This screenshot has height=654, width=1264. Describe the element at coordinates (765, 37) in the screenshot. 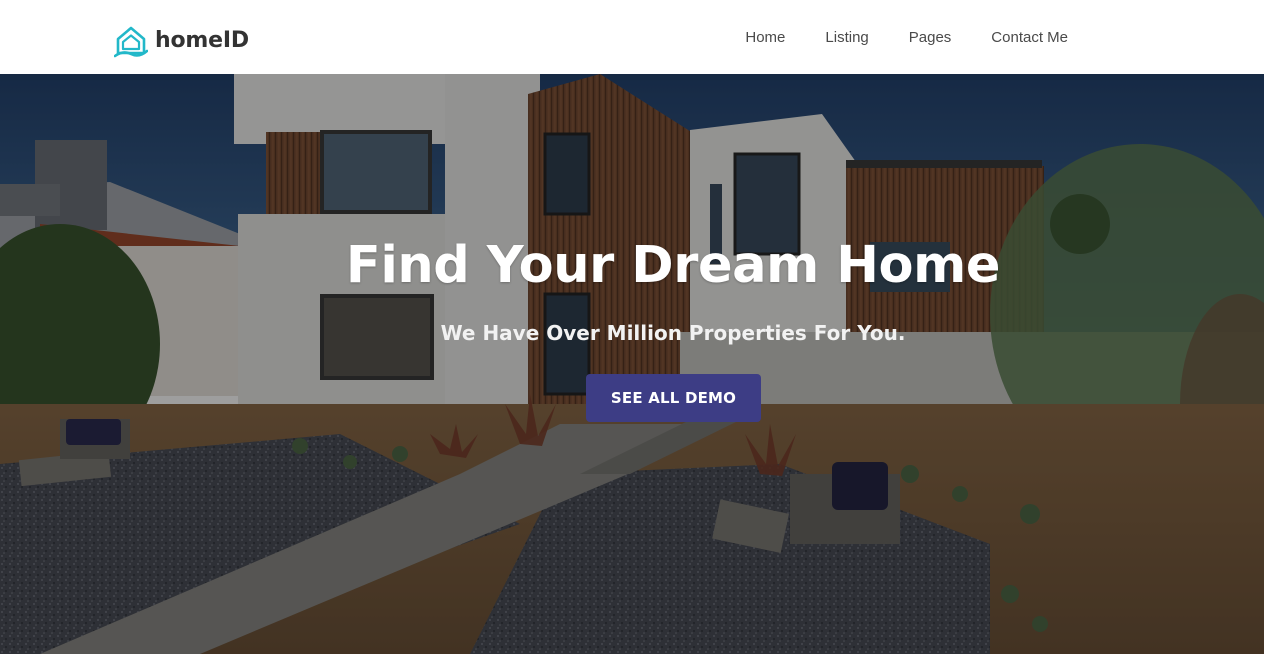

I see `nav-item-home: Home` at that location.